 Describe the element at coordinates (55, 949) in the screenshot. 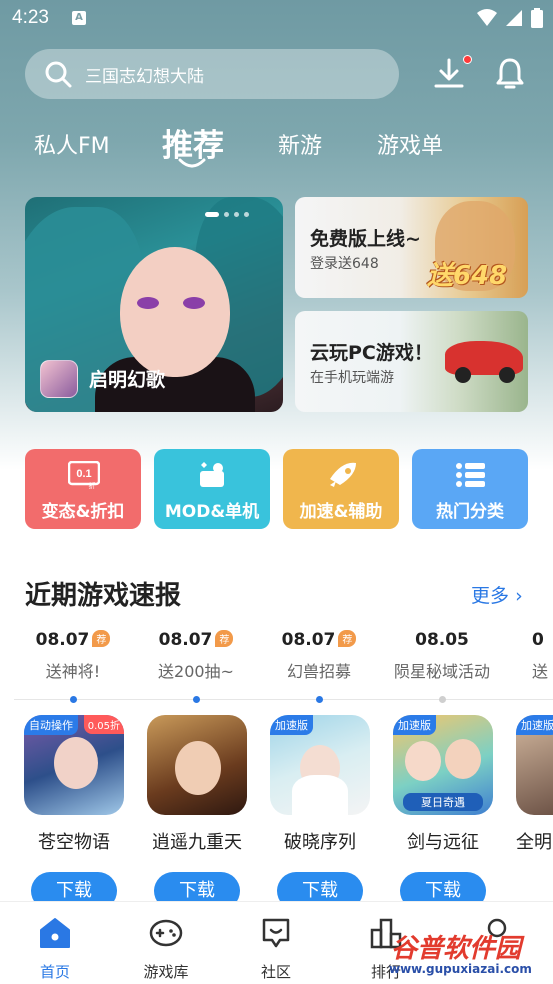

I see `nav-home: 首页` at that location.